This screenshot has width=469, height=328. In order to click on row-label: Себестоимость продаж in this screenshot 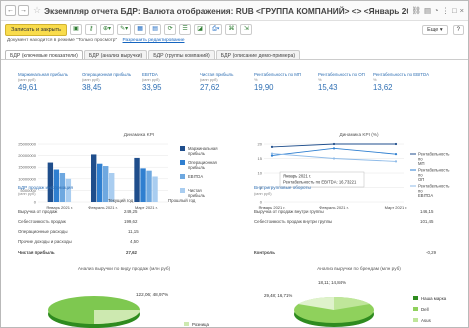, I will do `click(42, 221)`.